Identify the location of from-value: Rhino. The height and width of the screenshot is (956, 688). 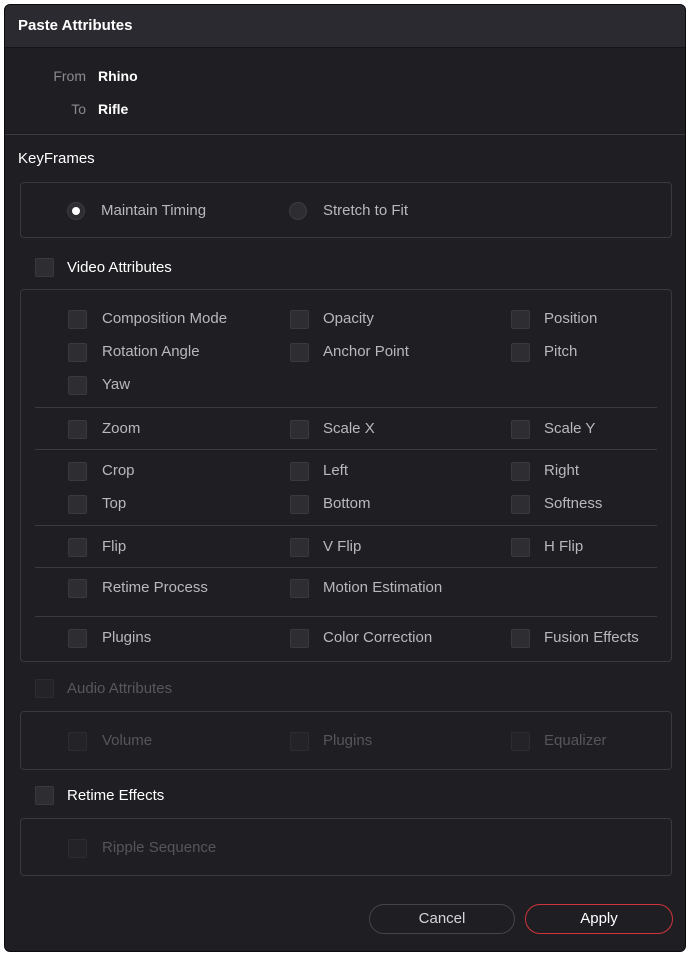
(118, 76).